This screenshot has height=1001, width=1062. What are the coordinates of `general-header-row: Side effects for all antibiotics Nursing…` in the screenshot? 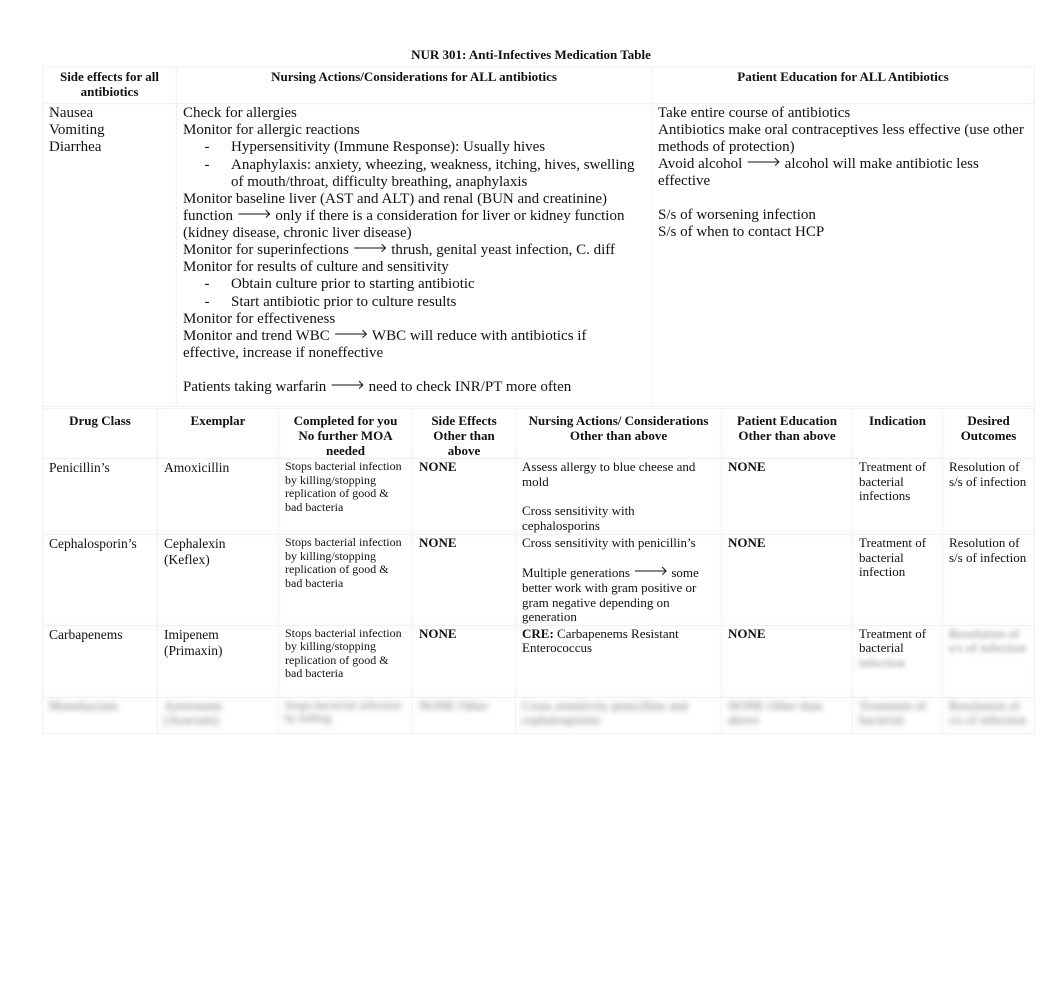 It's located at (538, 85).